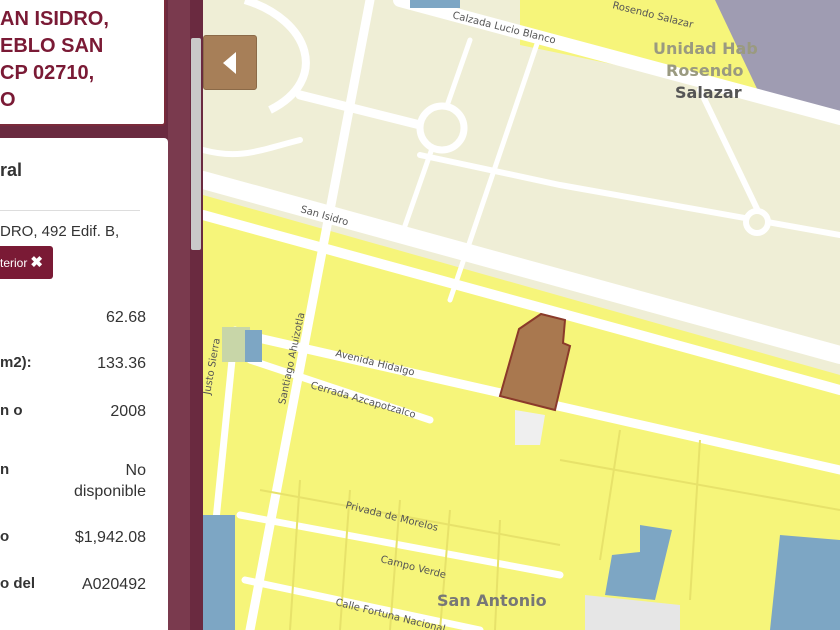 Image resolution: width=840 pixels, height=630 pixels. What do you see at coordinates (18, 583) in the screenshot?
I see `row-label: o del` at bounding box center [18, 583].